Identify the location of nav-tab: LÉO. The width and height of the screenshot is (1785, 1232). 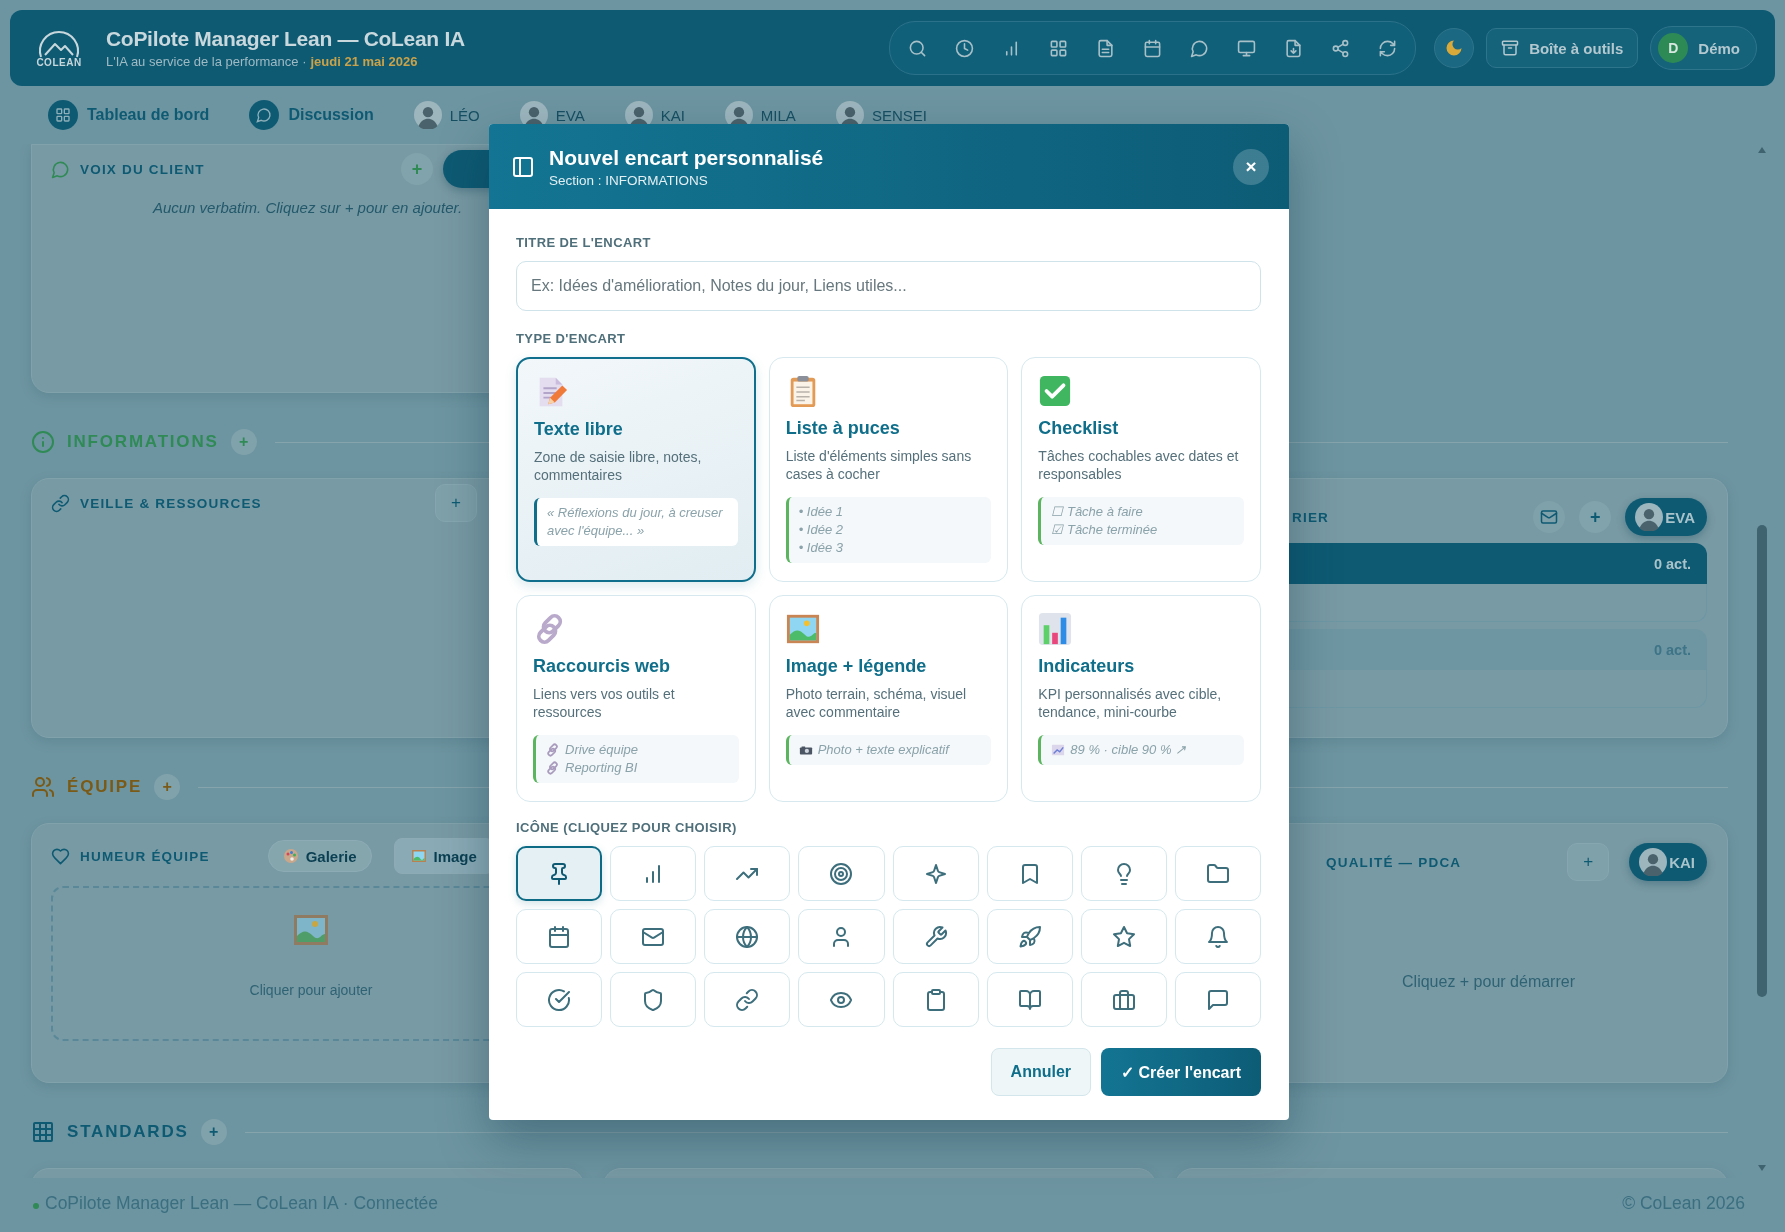
(446, 115).